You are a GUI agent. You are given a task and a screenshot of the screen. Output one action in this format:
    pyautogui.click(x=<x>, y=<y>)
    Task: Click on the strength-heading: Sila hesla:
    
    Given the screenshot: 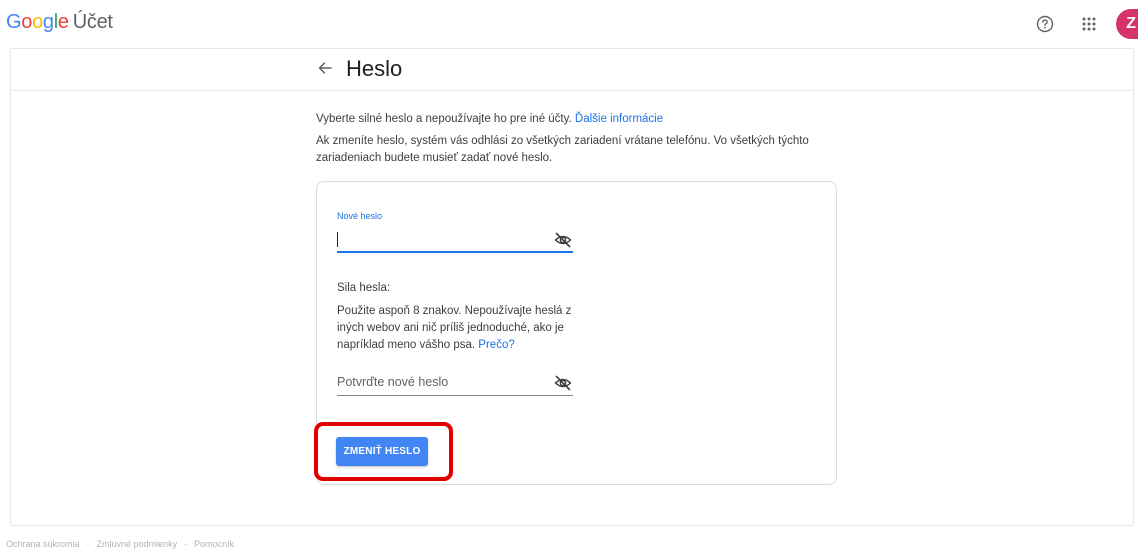 What is the action you would take?
    pyautogui.click(x=364, y=288)
    